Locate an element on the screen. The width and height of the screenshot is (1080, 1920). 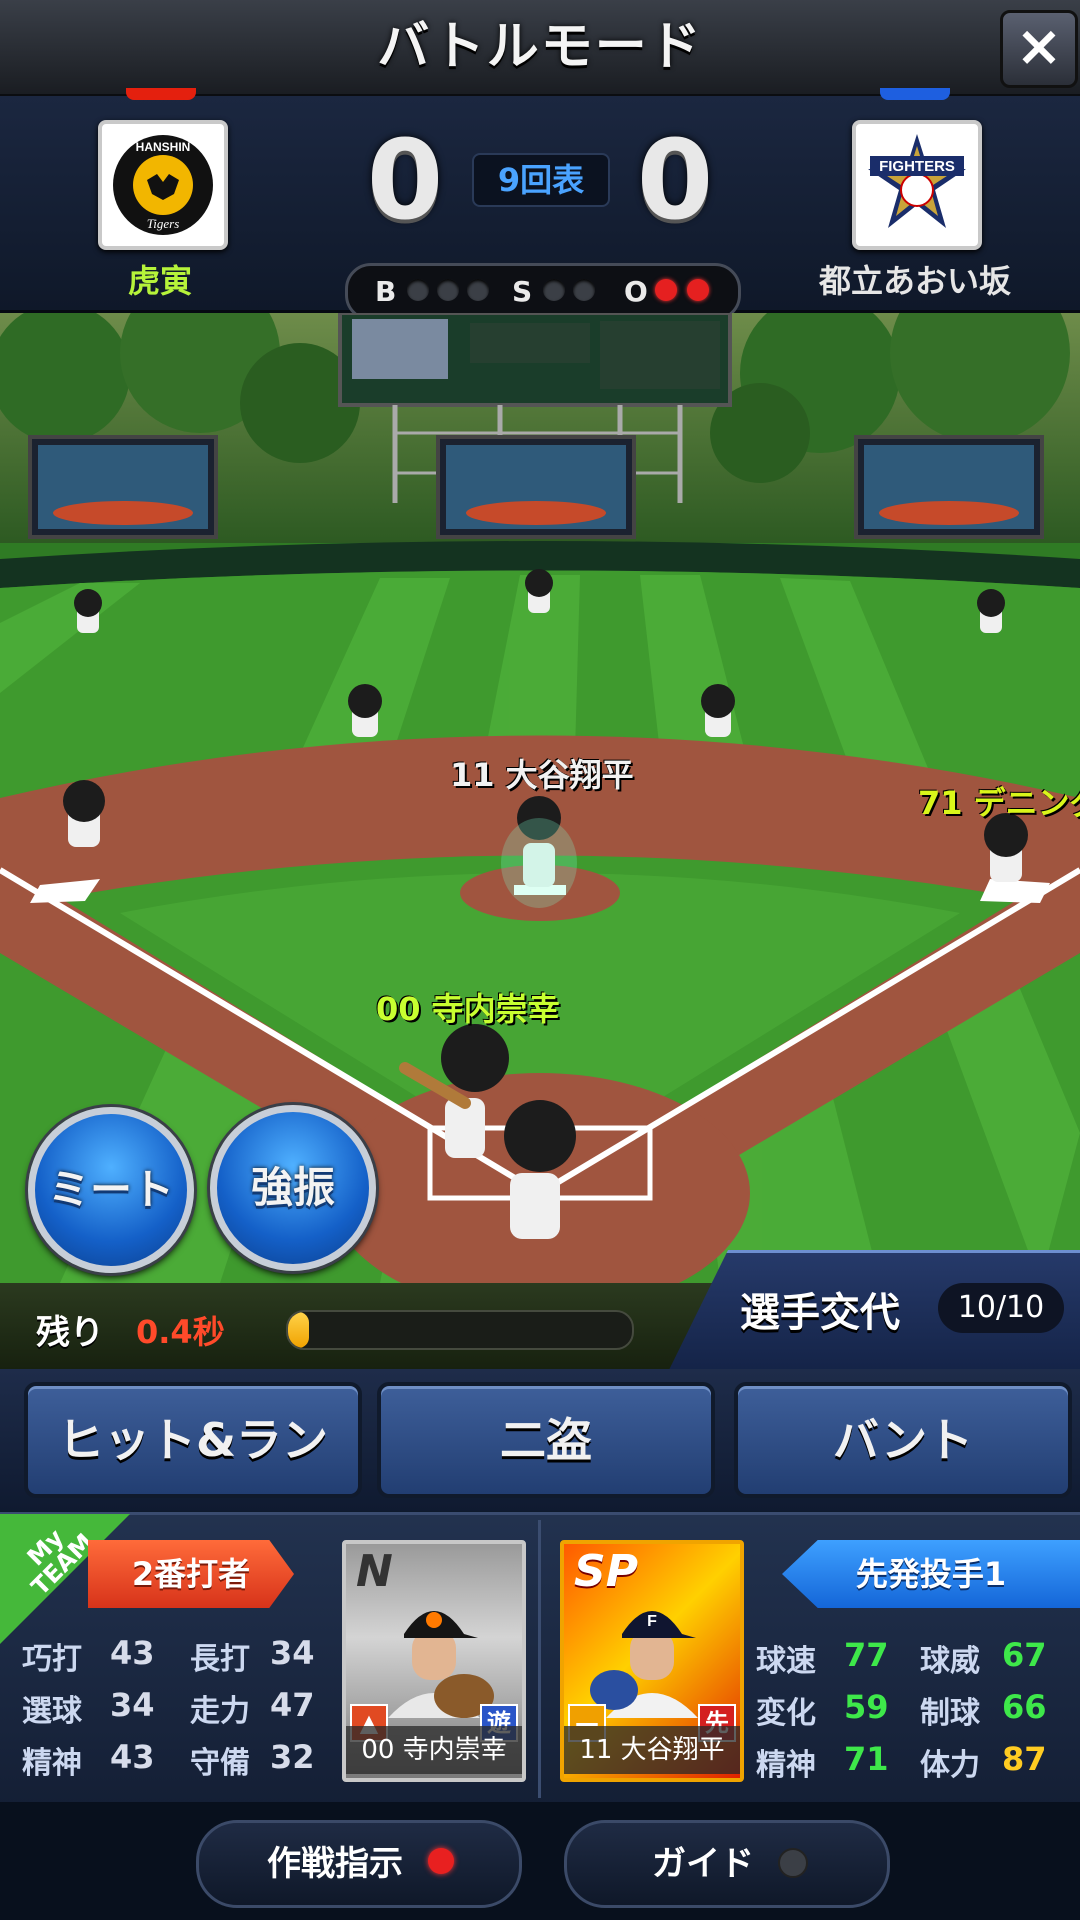
away-team-logo: FIGHTERS is located at coordinates (917, 185).